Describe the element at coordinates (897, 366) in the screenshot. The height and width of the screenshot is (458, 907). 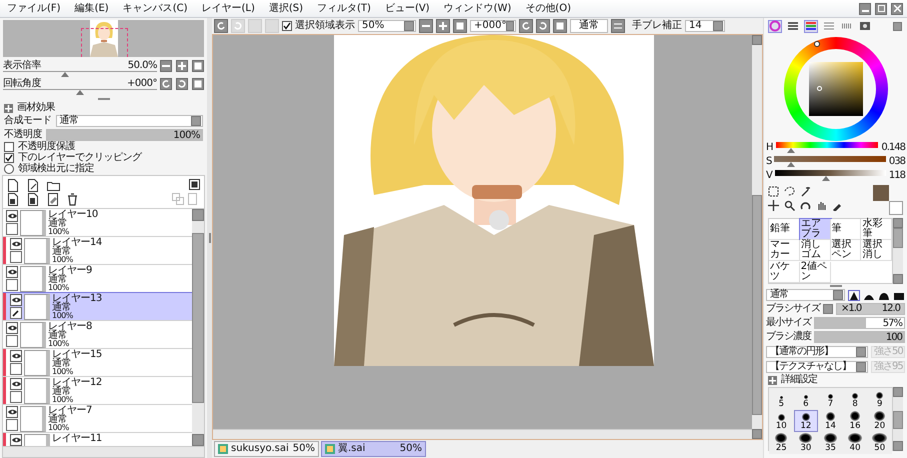
I see `strength-value: 95` at that location.